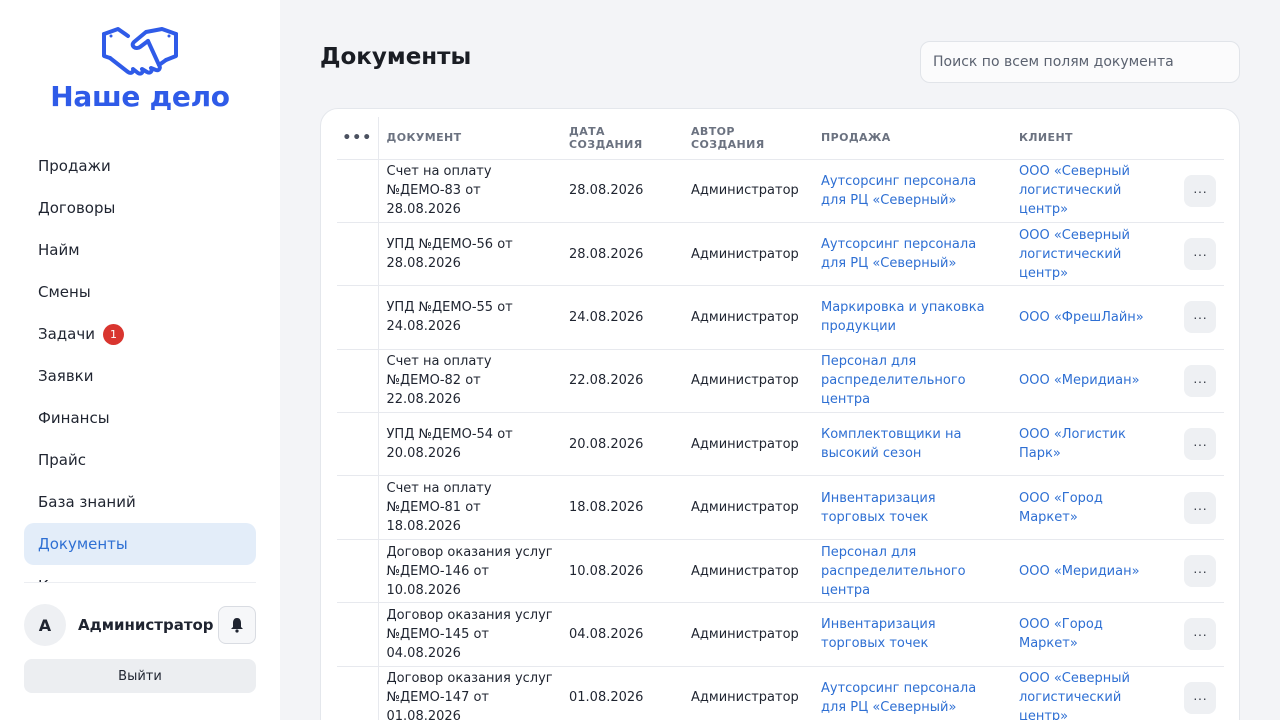 The image size is (1280, 720). What do you see at coordinates (140, 502) in the screenshot?
I see `sidebar-item-knowledge-base: База знаний` at bounding box center [140, 502].